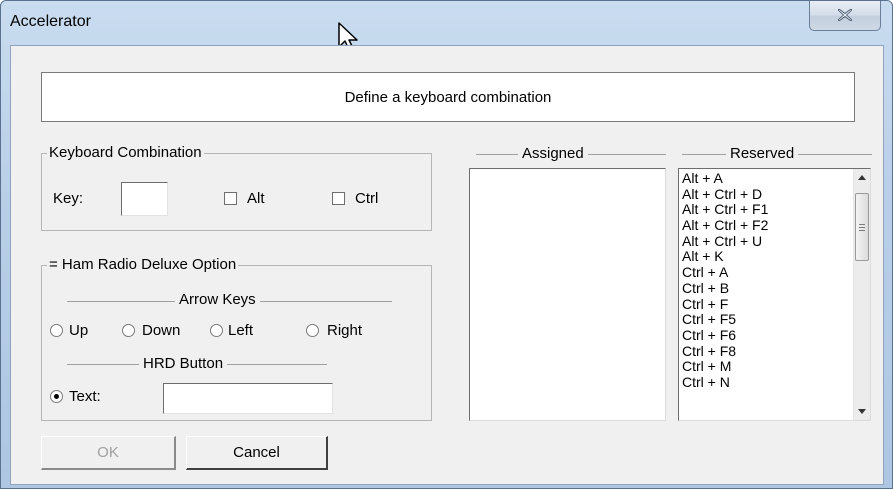 This screenshot has width=893, height=489. I want to click on keyboard-combination-group: Keyboard Combination Key: Alt Ctrl, so click(236, 187).